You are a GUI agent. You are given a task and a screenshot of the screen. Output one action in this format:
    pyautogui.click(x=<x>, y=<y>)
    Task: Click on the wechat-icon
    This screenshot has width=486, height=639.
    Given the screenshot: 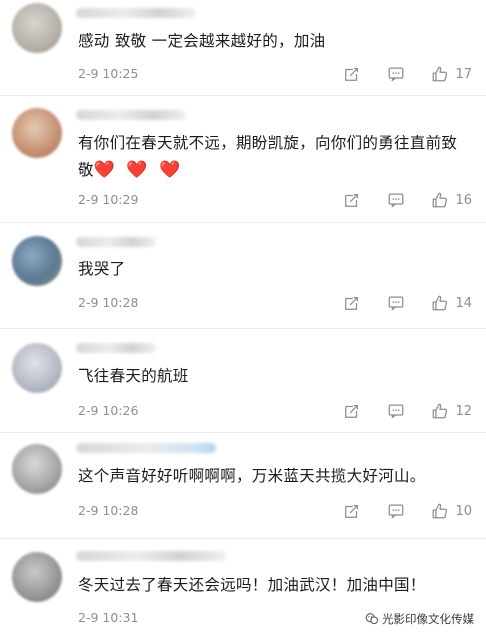 What is the action you would take?
    pyautogui.click(x=372, y=619)
    